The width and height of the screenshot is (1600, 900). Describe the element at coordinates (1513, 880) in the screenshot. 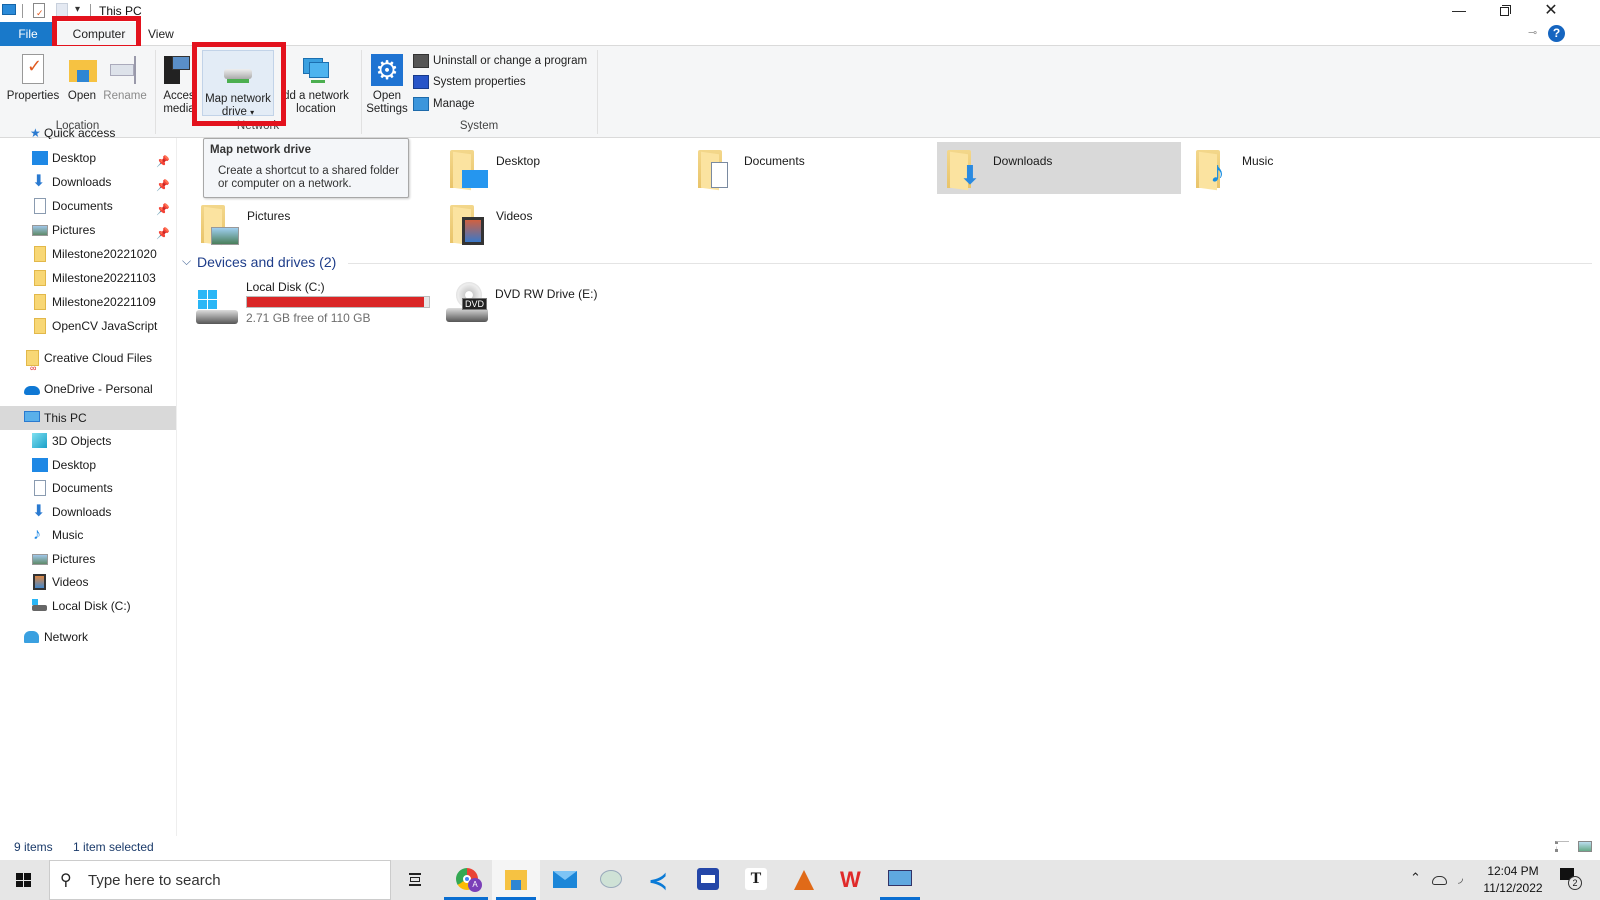

I see `clock: 12:04 PM 11/12/2022` at that location.